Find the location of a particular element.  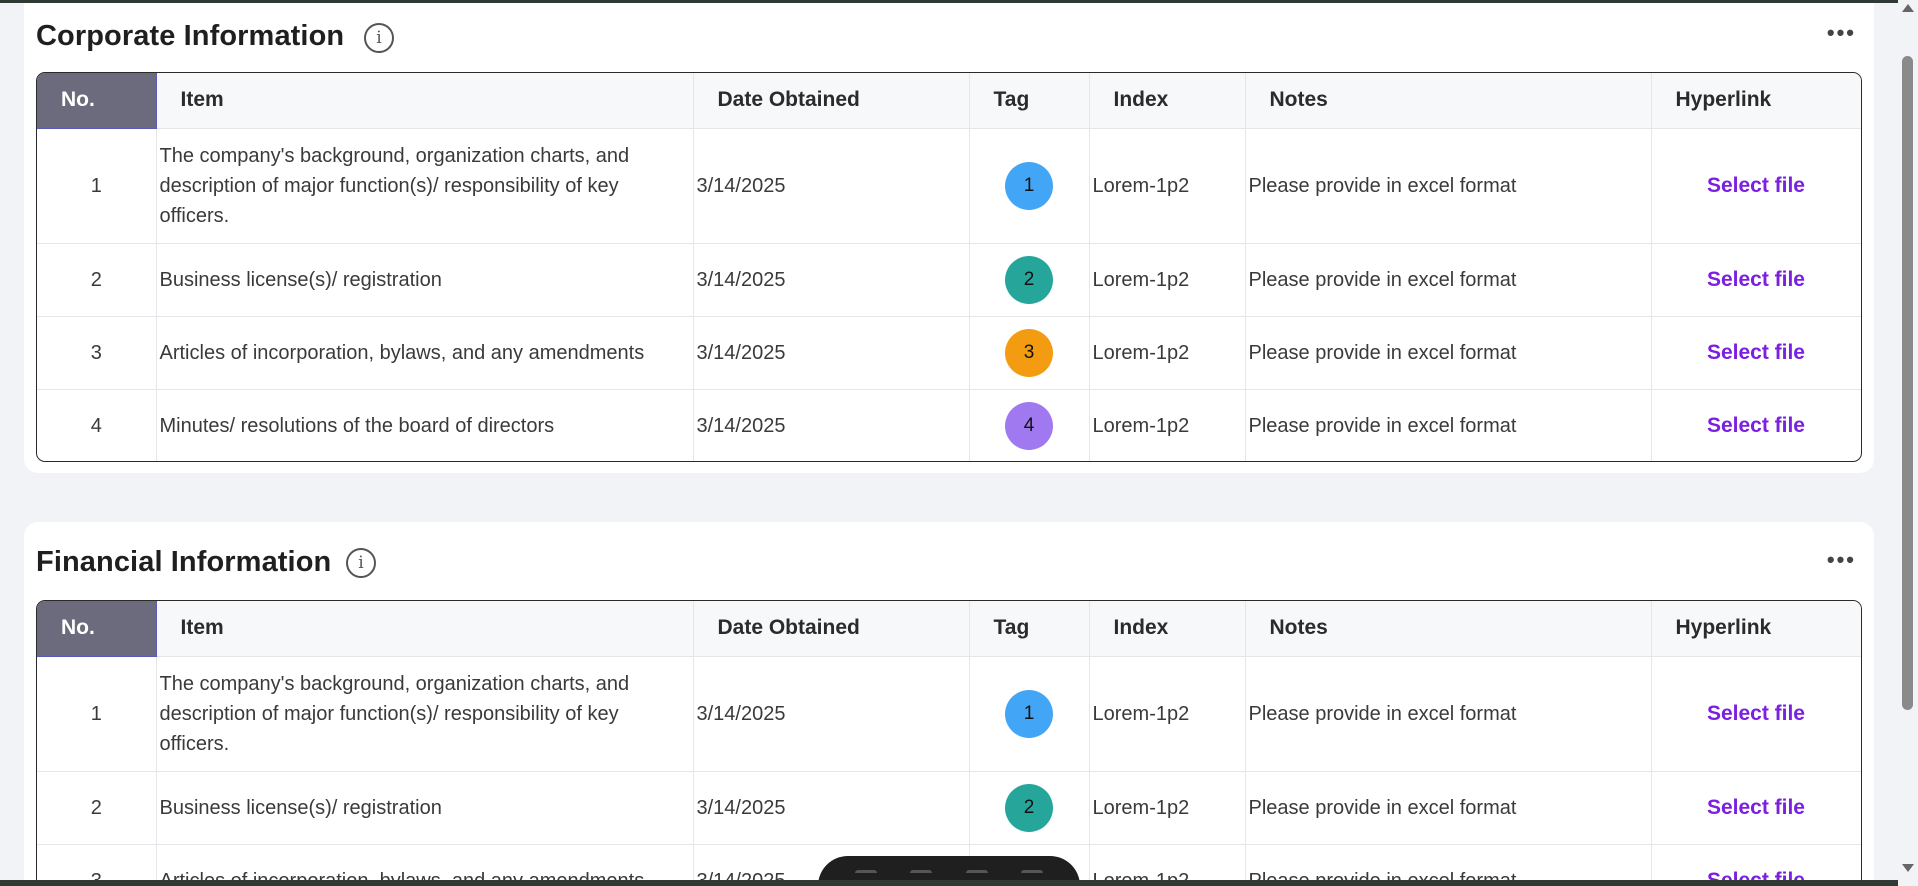

row-number: 3 is located at coordinates (97, 353).